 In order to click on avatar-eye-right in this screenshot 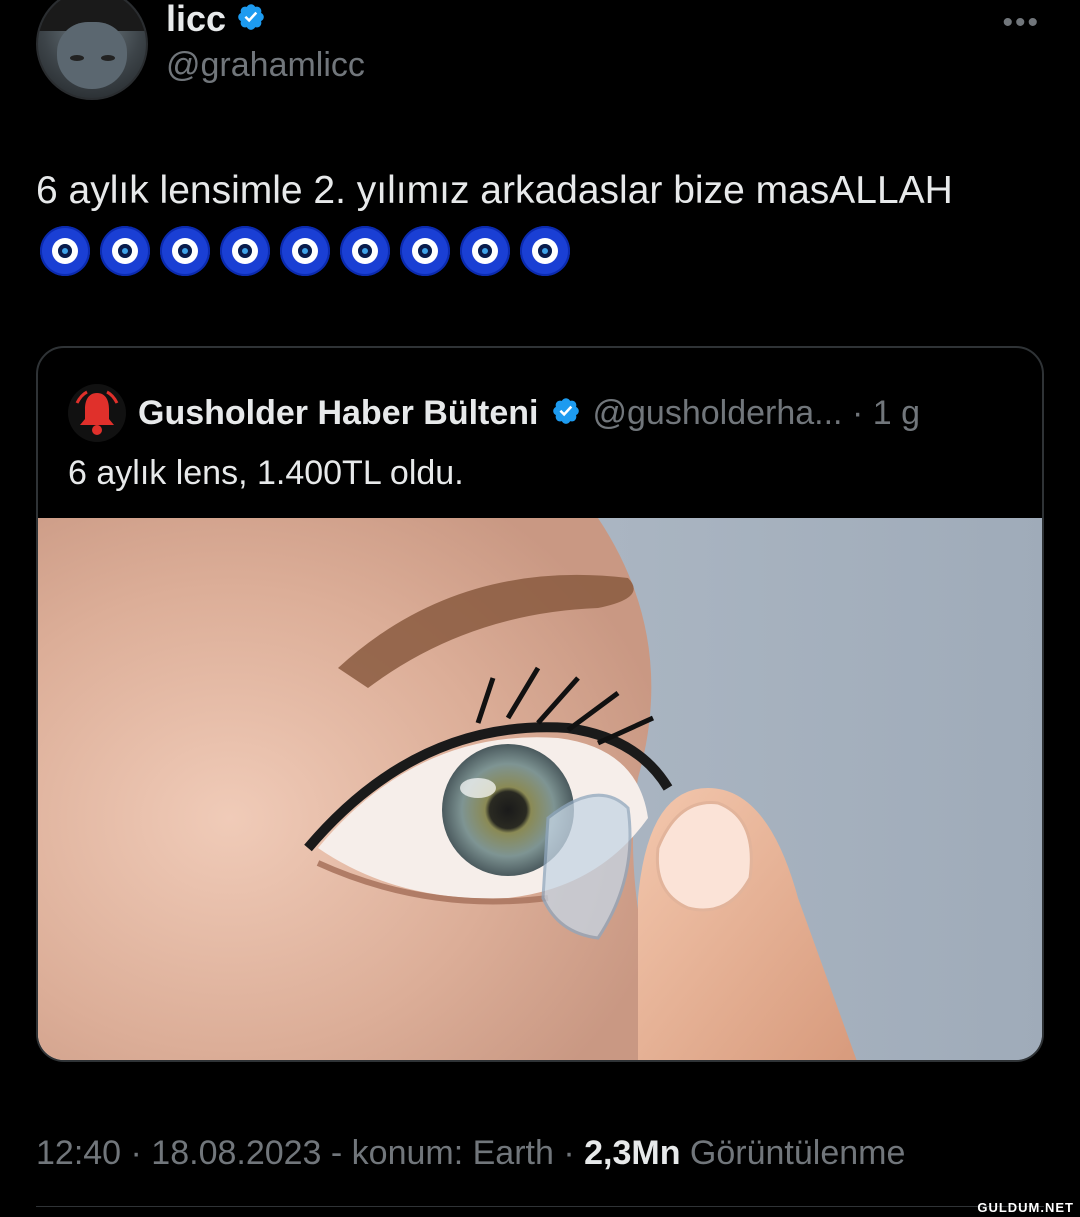, I will do `click(107, 57)`.